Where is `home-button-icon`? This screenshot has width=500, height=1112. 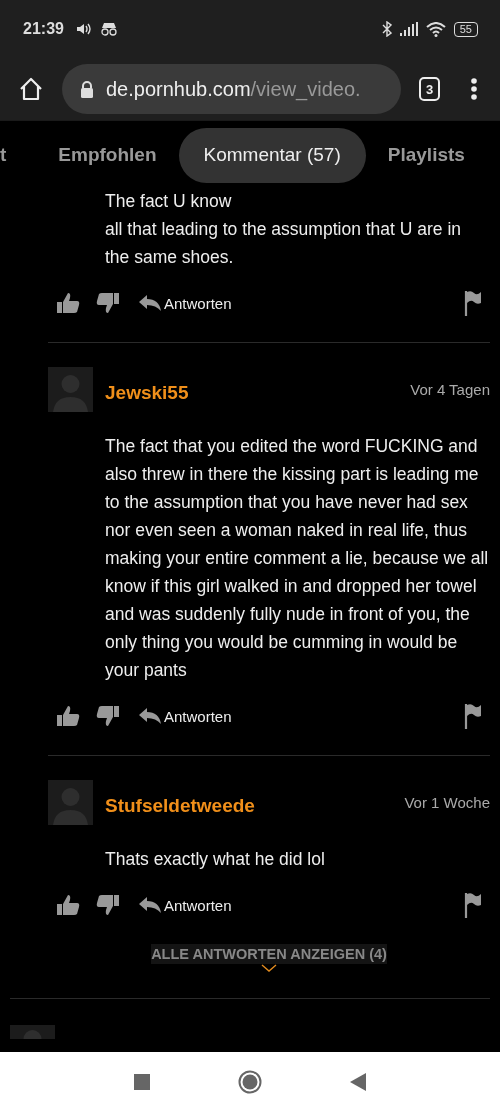
home-button-icon is located at coordinates (250, 1082).